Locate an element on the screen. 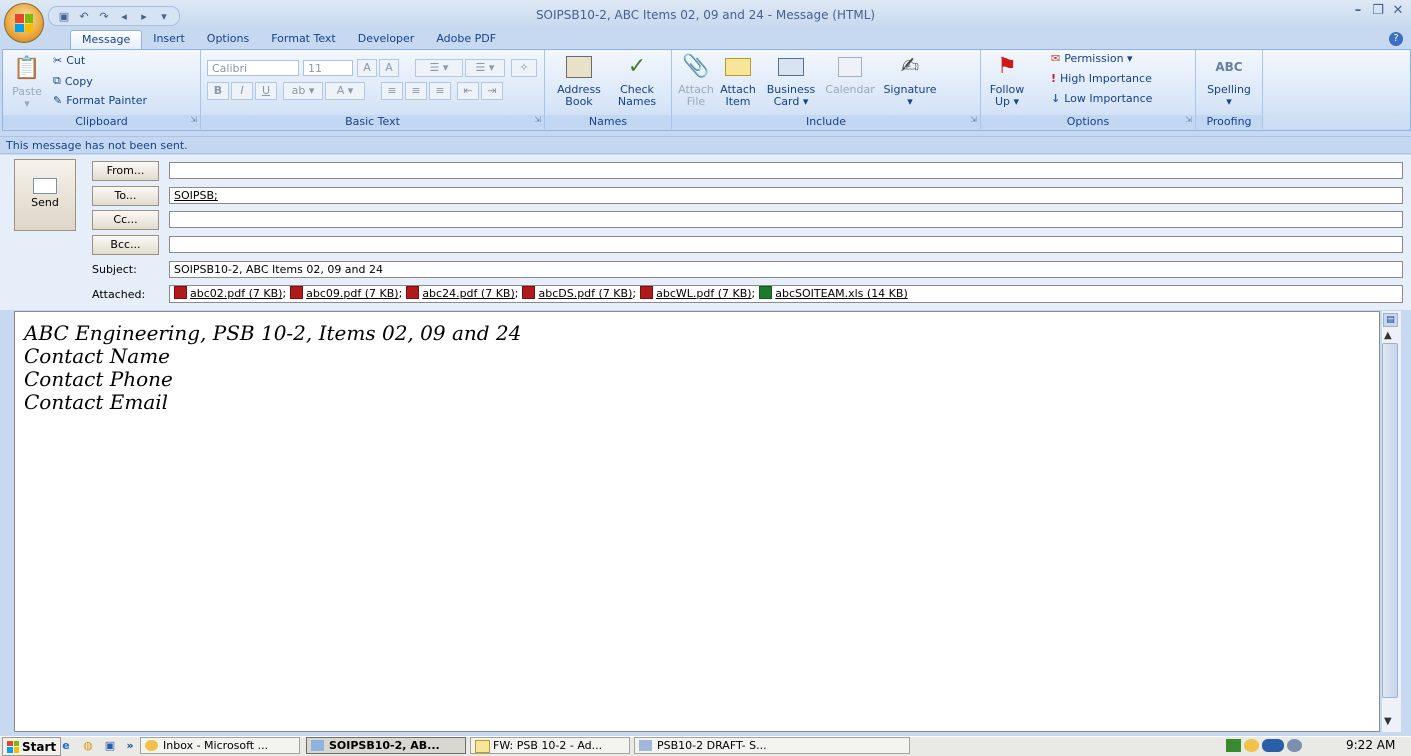 The height and width of the screenshot is (756, 1411). attachment-item: abc24.pdf (7 KB); is located at coordinates (464, 293).